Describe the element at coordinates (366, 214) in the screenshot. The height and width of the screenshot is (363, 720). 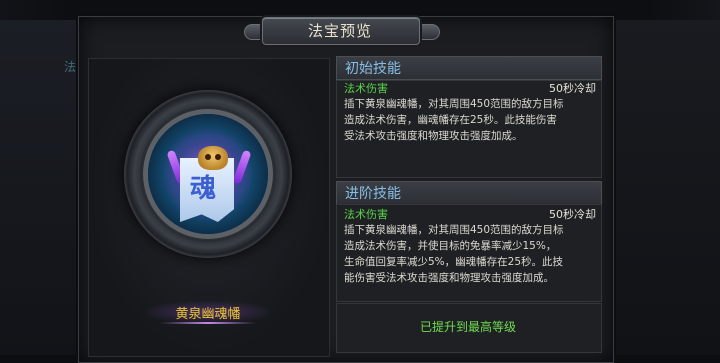
I see `advanced-skill-type: 法术伤害` at that location.